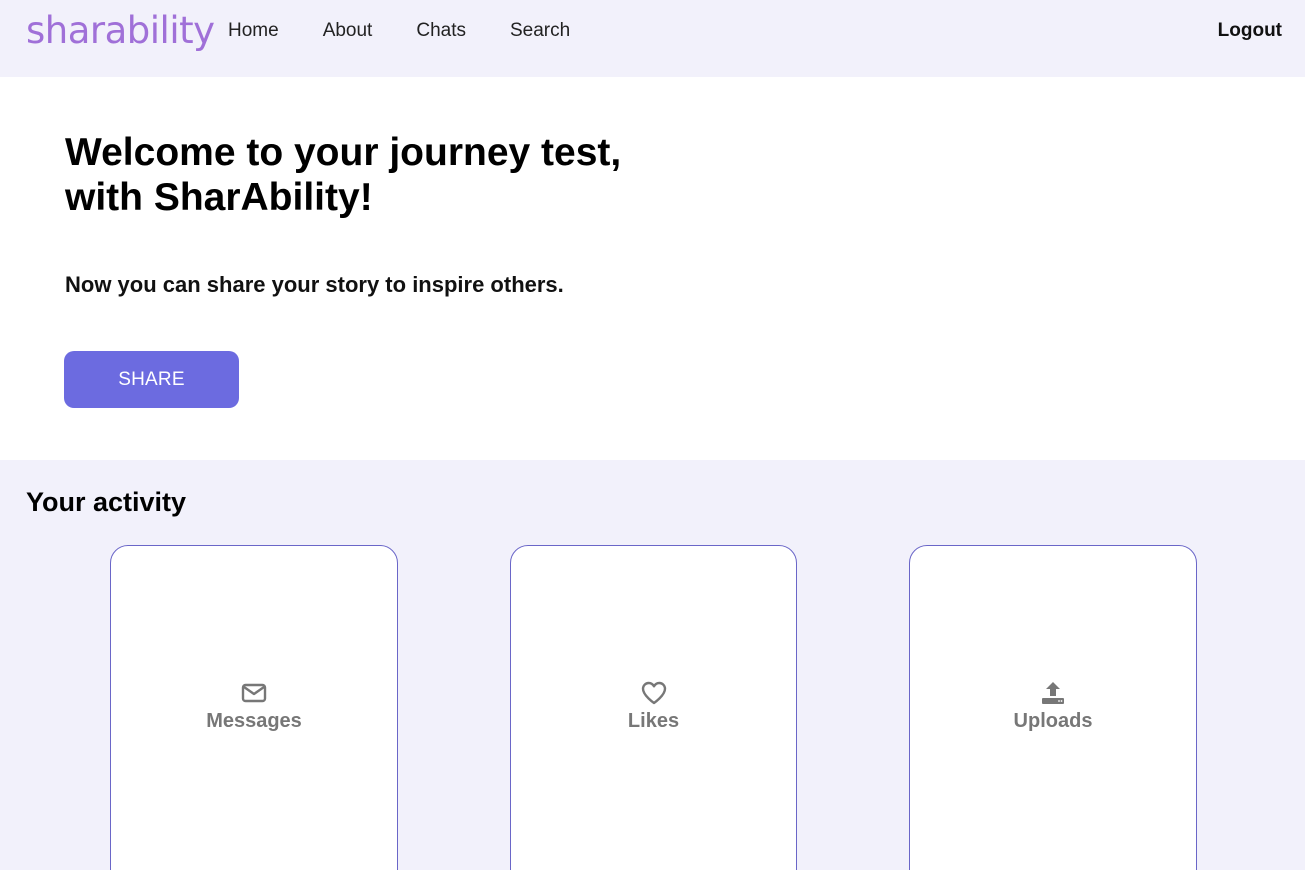 The height and width of the screenshot is (870, 1305). Describe the element at coordinates (653, 693) in the screenshot. I see `heart-icon` at that location.